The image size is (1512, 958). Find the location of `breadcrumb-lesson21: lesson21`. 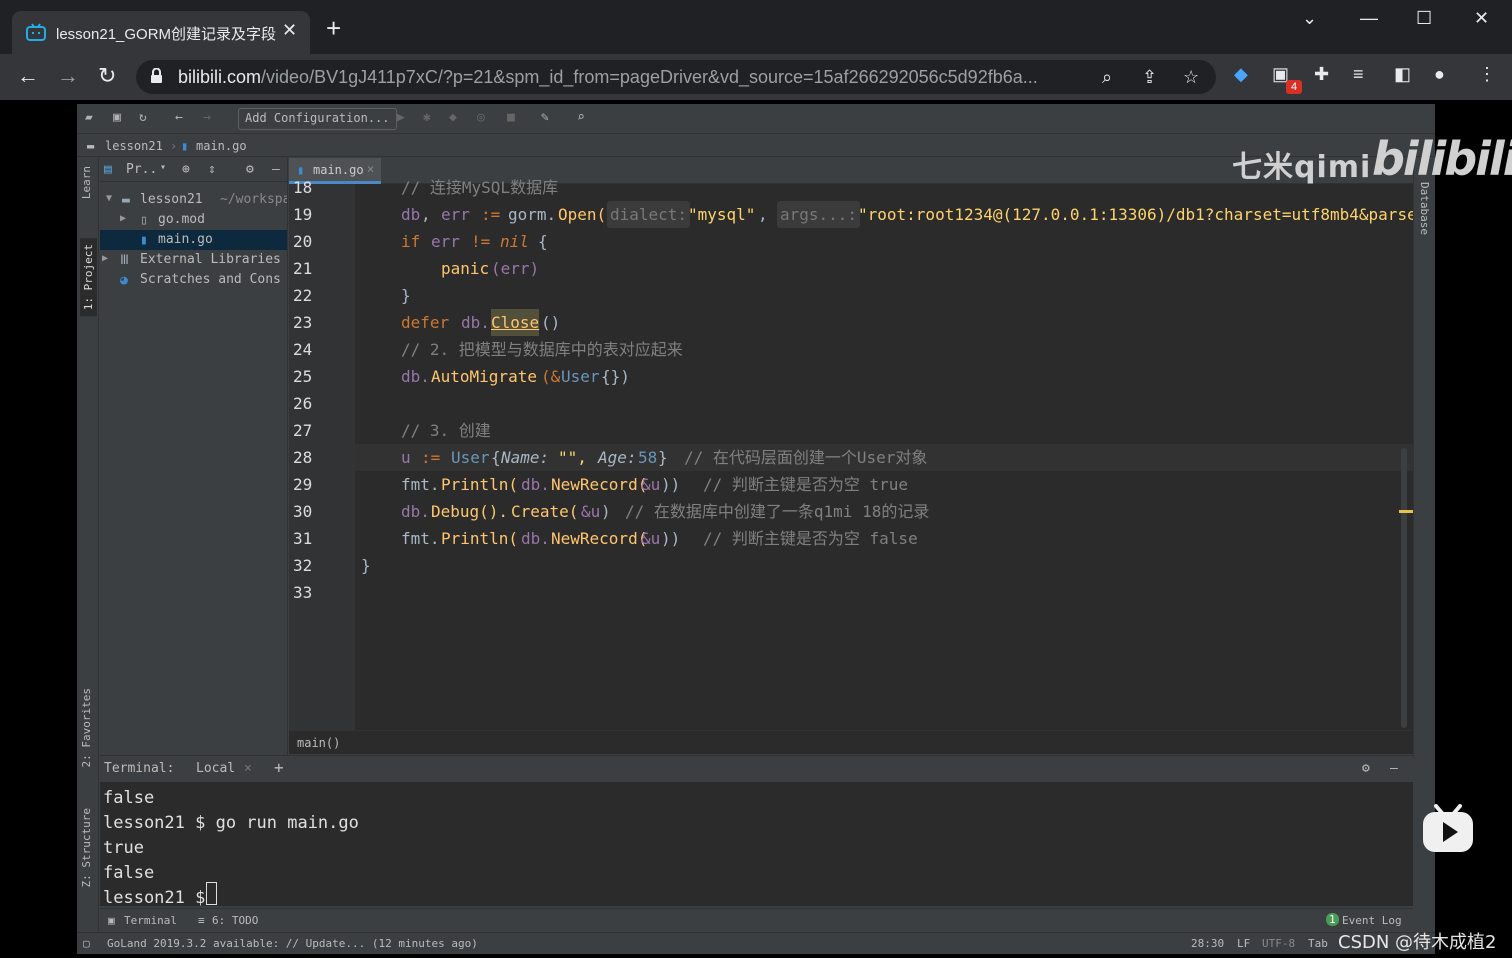

breadcrumb-lesson21: lesson21 is located at coordinates (134, 146).